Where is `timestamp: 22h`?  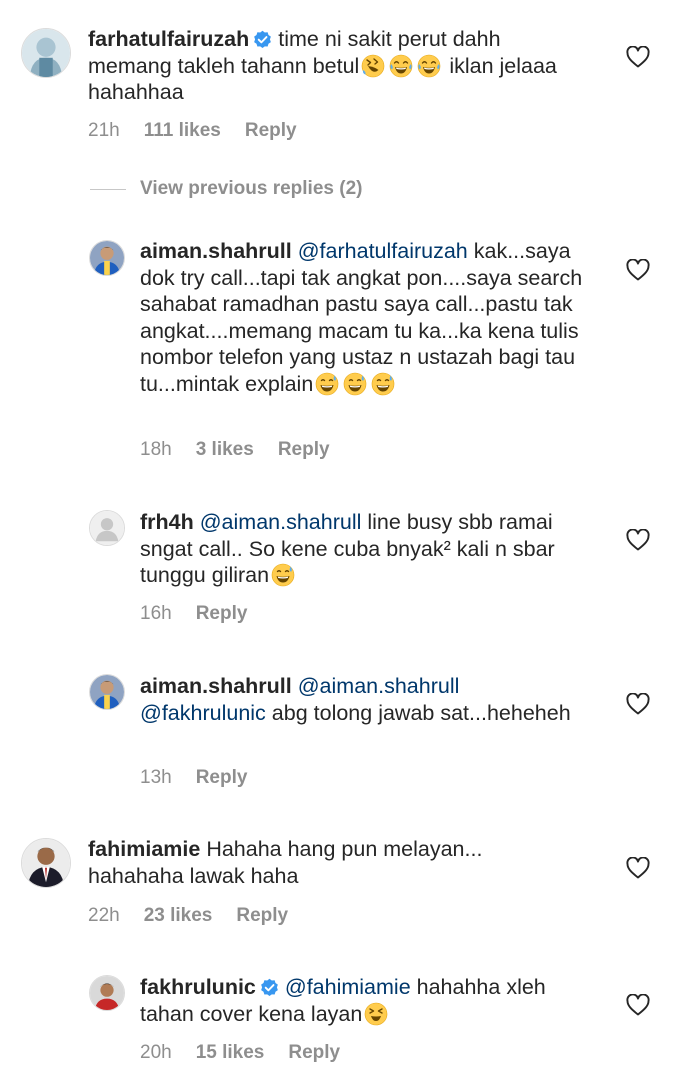
timestamp: 22h is located at coordinates (104, 915).